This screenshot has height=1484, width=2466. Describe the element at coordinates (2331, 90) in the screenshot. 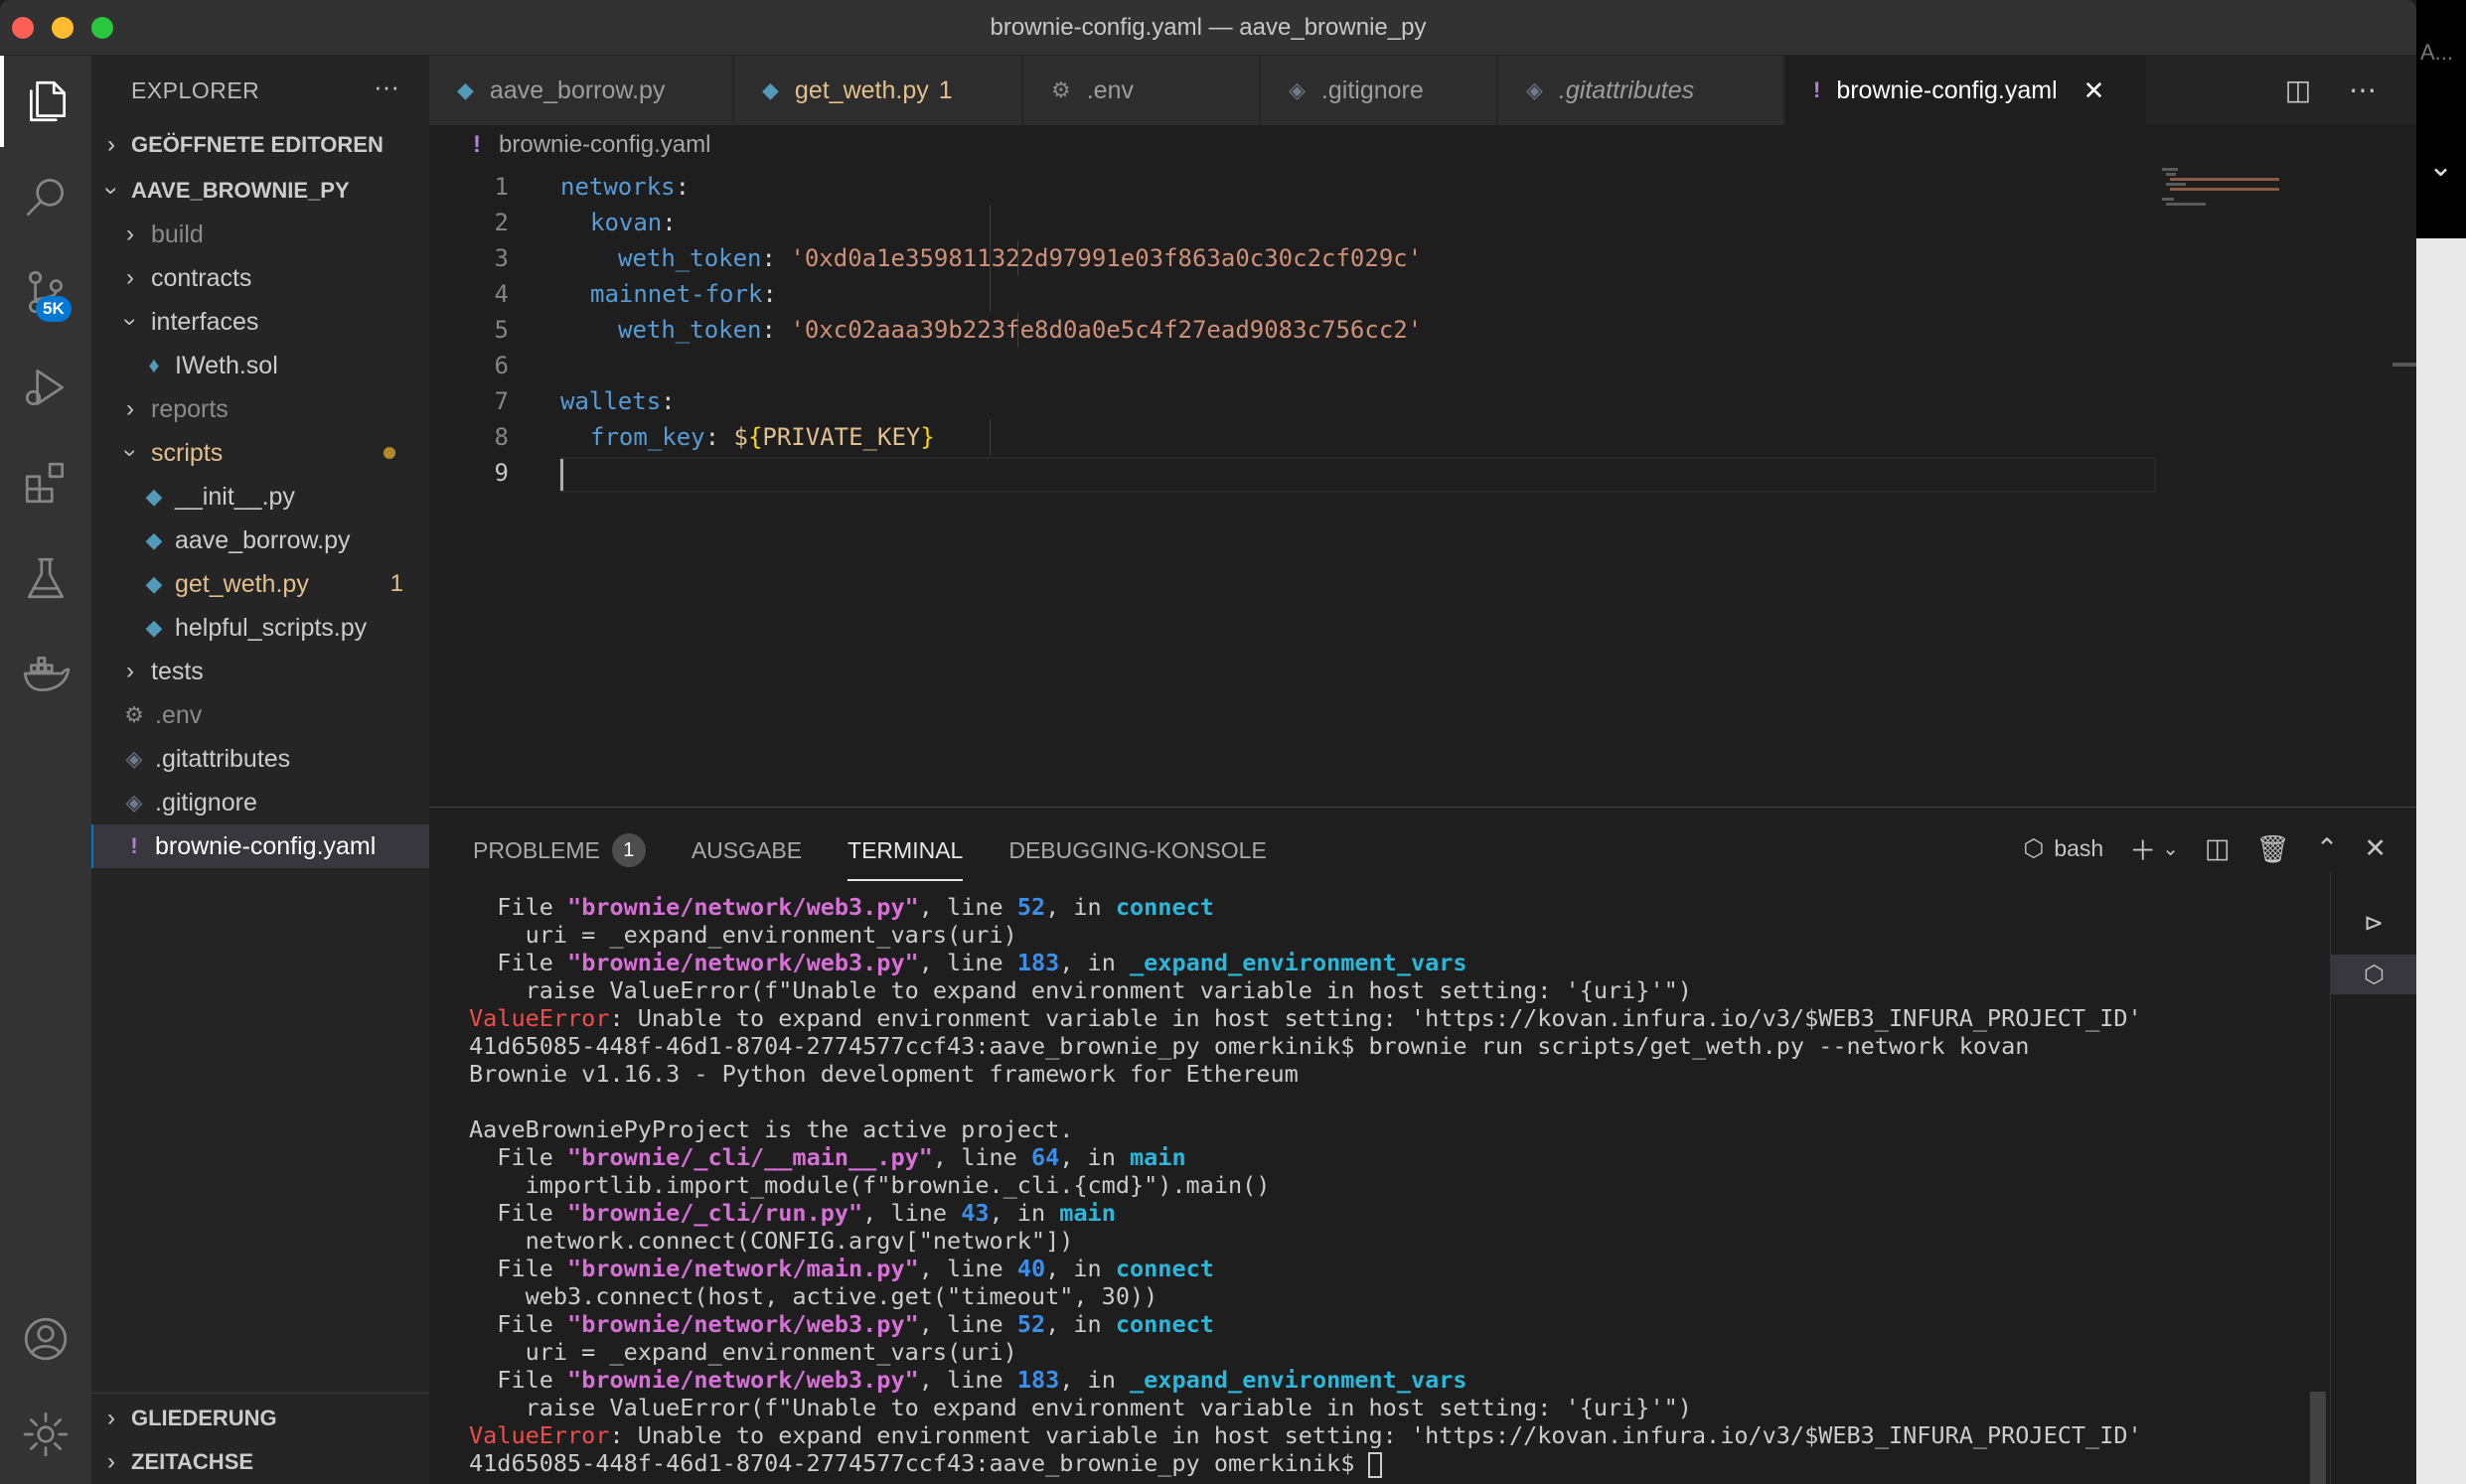

I see `editor-actions: ◫ ⋯` at that location.